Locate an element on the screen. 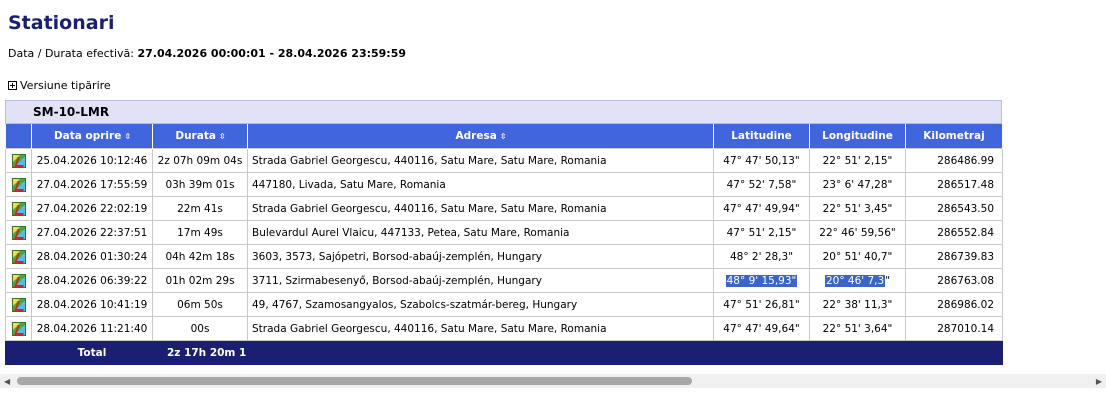 Image resolution: width=1106 pixels, height=400 pixels. cell-lat: 47° 52' 7,58" is located at coordinates (761, 184).